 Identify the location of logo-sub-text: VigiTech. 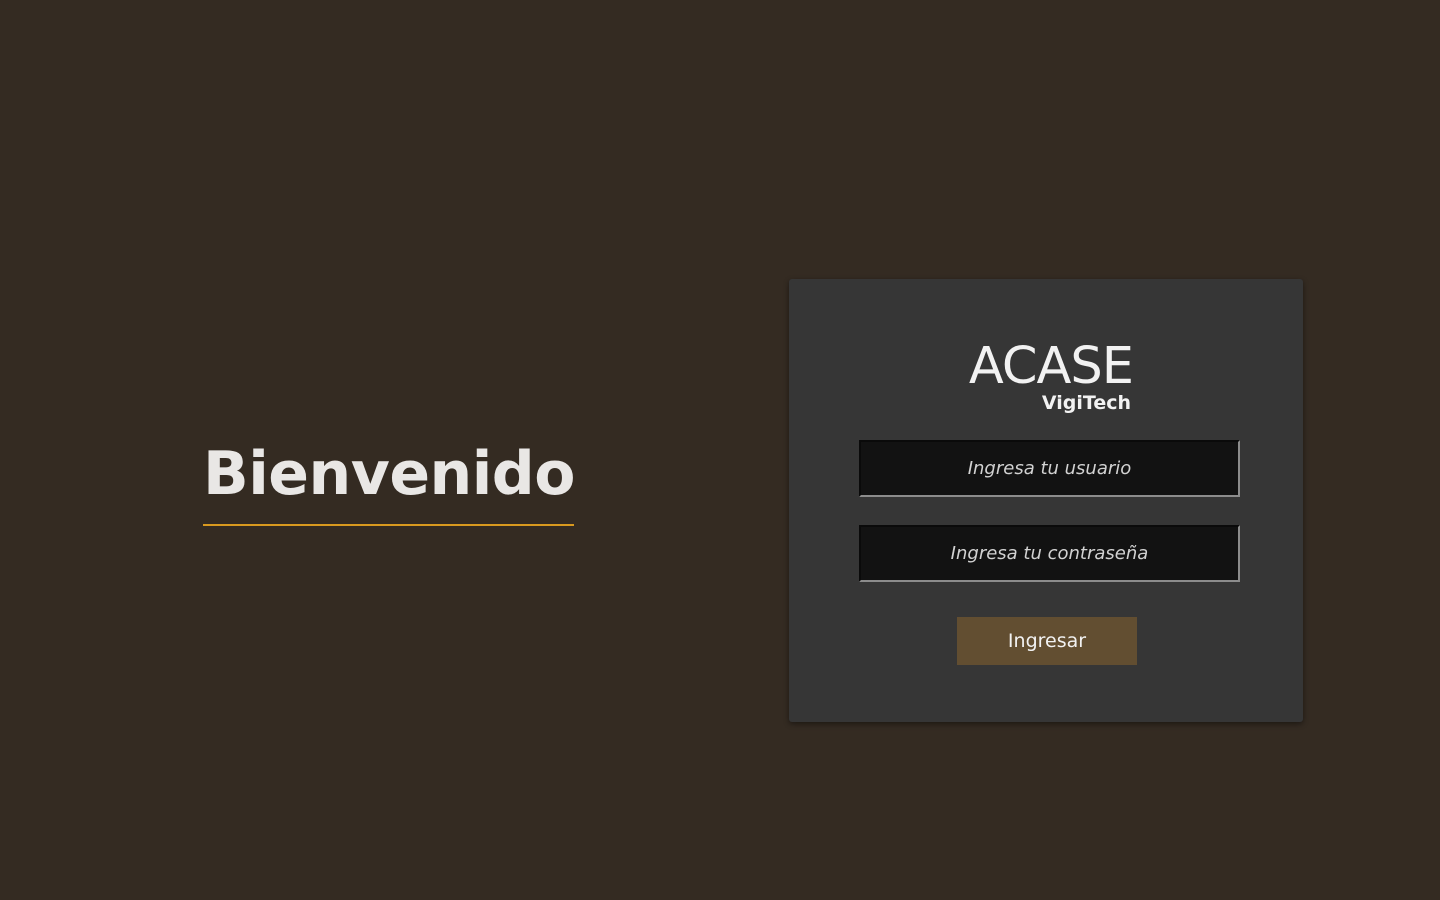
(1086, 403).